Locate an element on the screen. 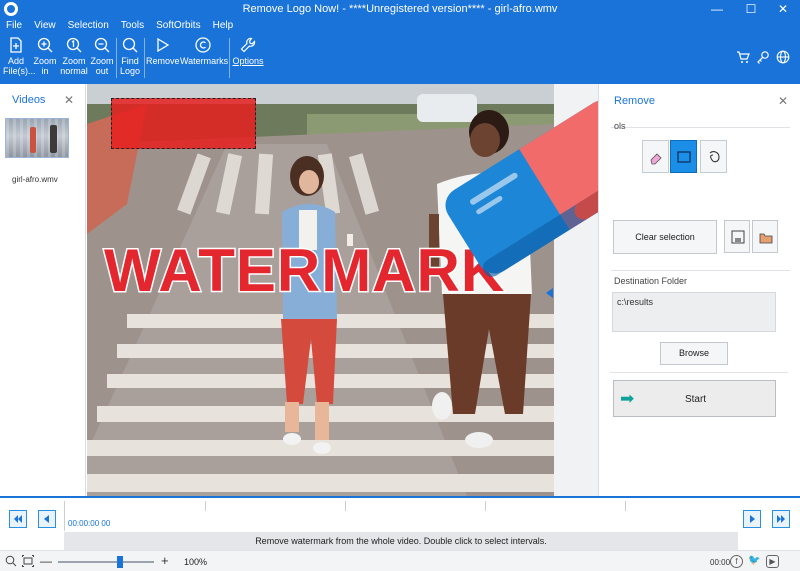 The width and height of the screenshot is (800, 571). thumbnail-person-right is located at coordinates (53, 139).